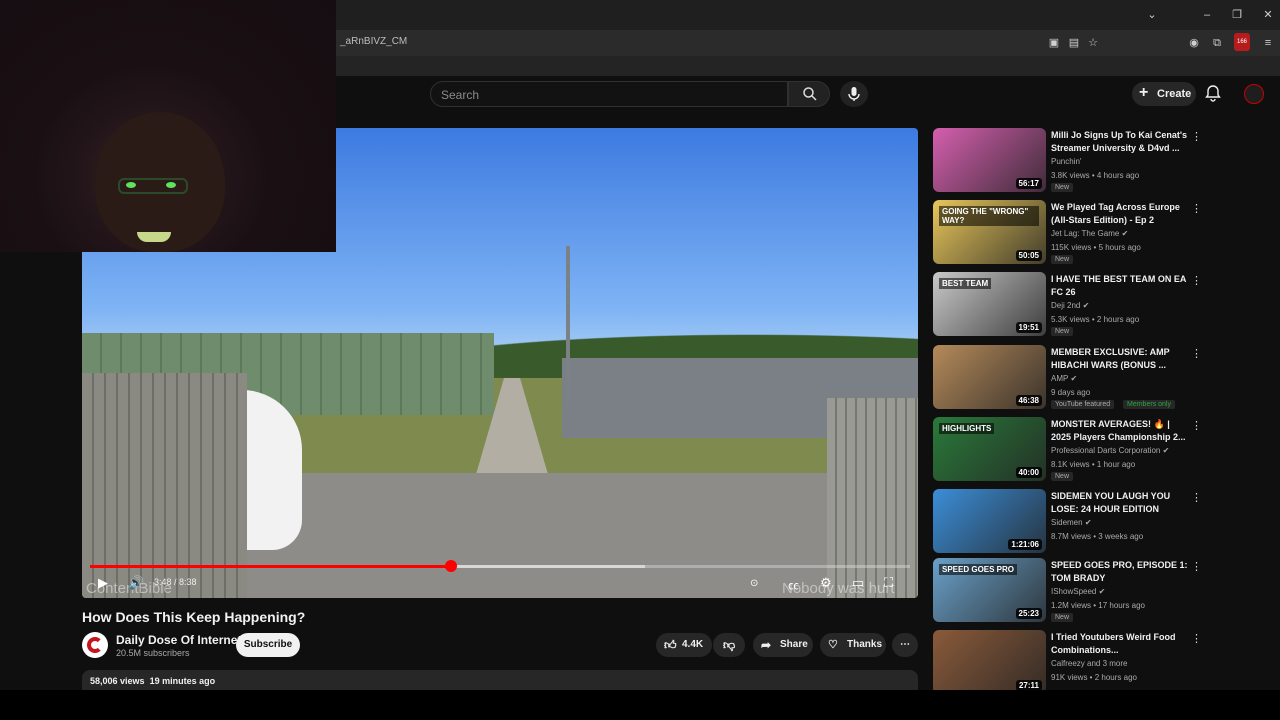 This screenshot has width=1280, height=720. Describe the element at coordinates (1095, 319) in the screenshot. I see `recommendation-meta: 5.3K views • 2 hours ago` at that location.